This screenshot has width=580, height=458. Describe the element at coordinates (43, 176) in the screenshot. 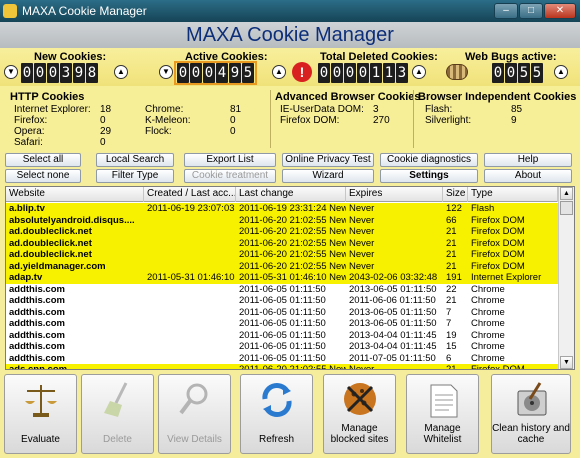

I see `select-none-button: Select none` at that location.